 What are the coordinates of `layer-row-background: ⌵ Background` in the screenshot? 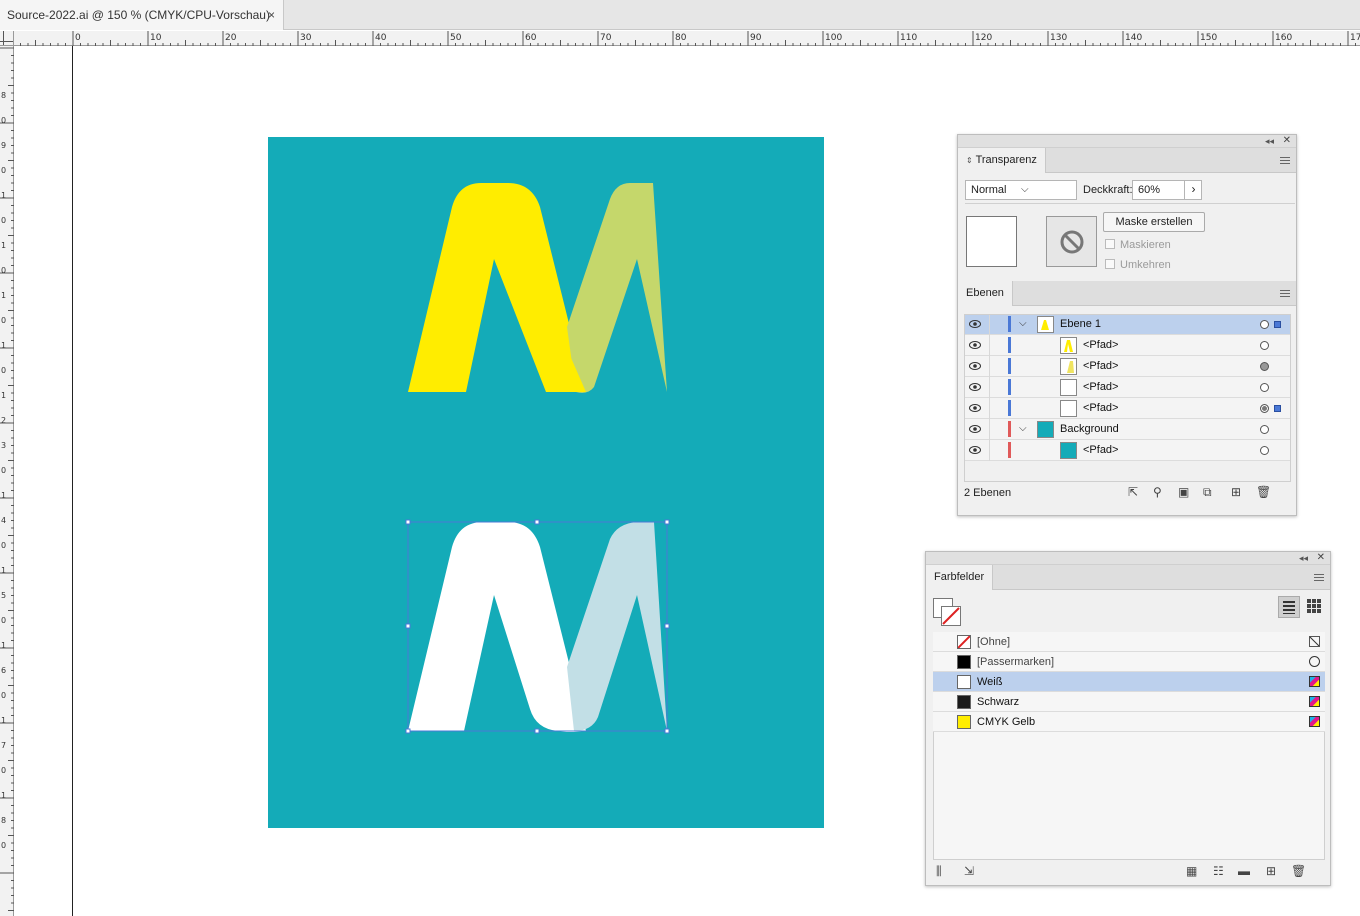 It's located at (1127, 429).